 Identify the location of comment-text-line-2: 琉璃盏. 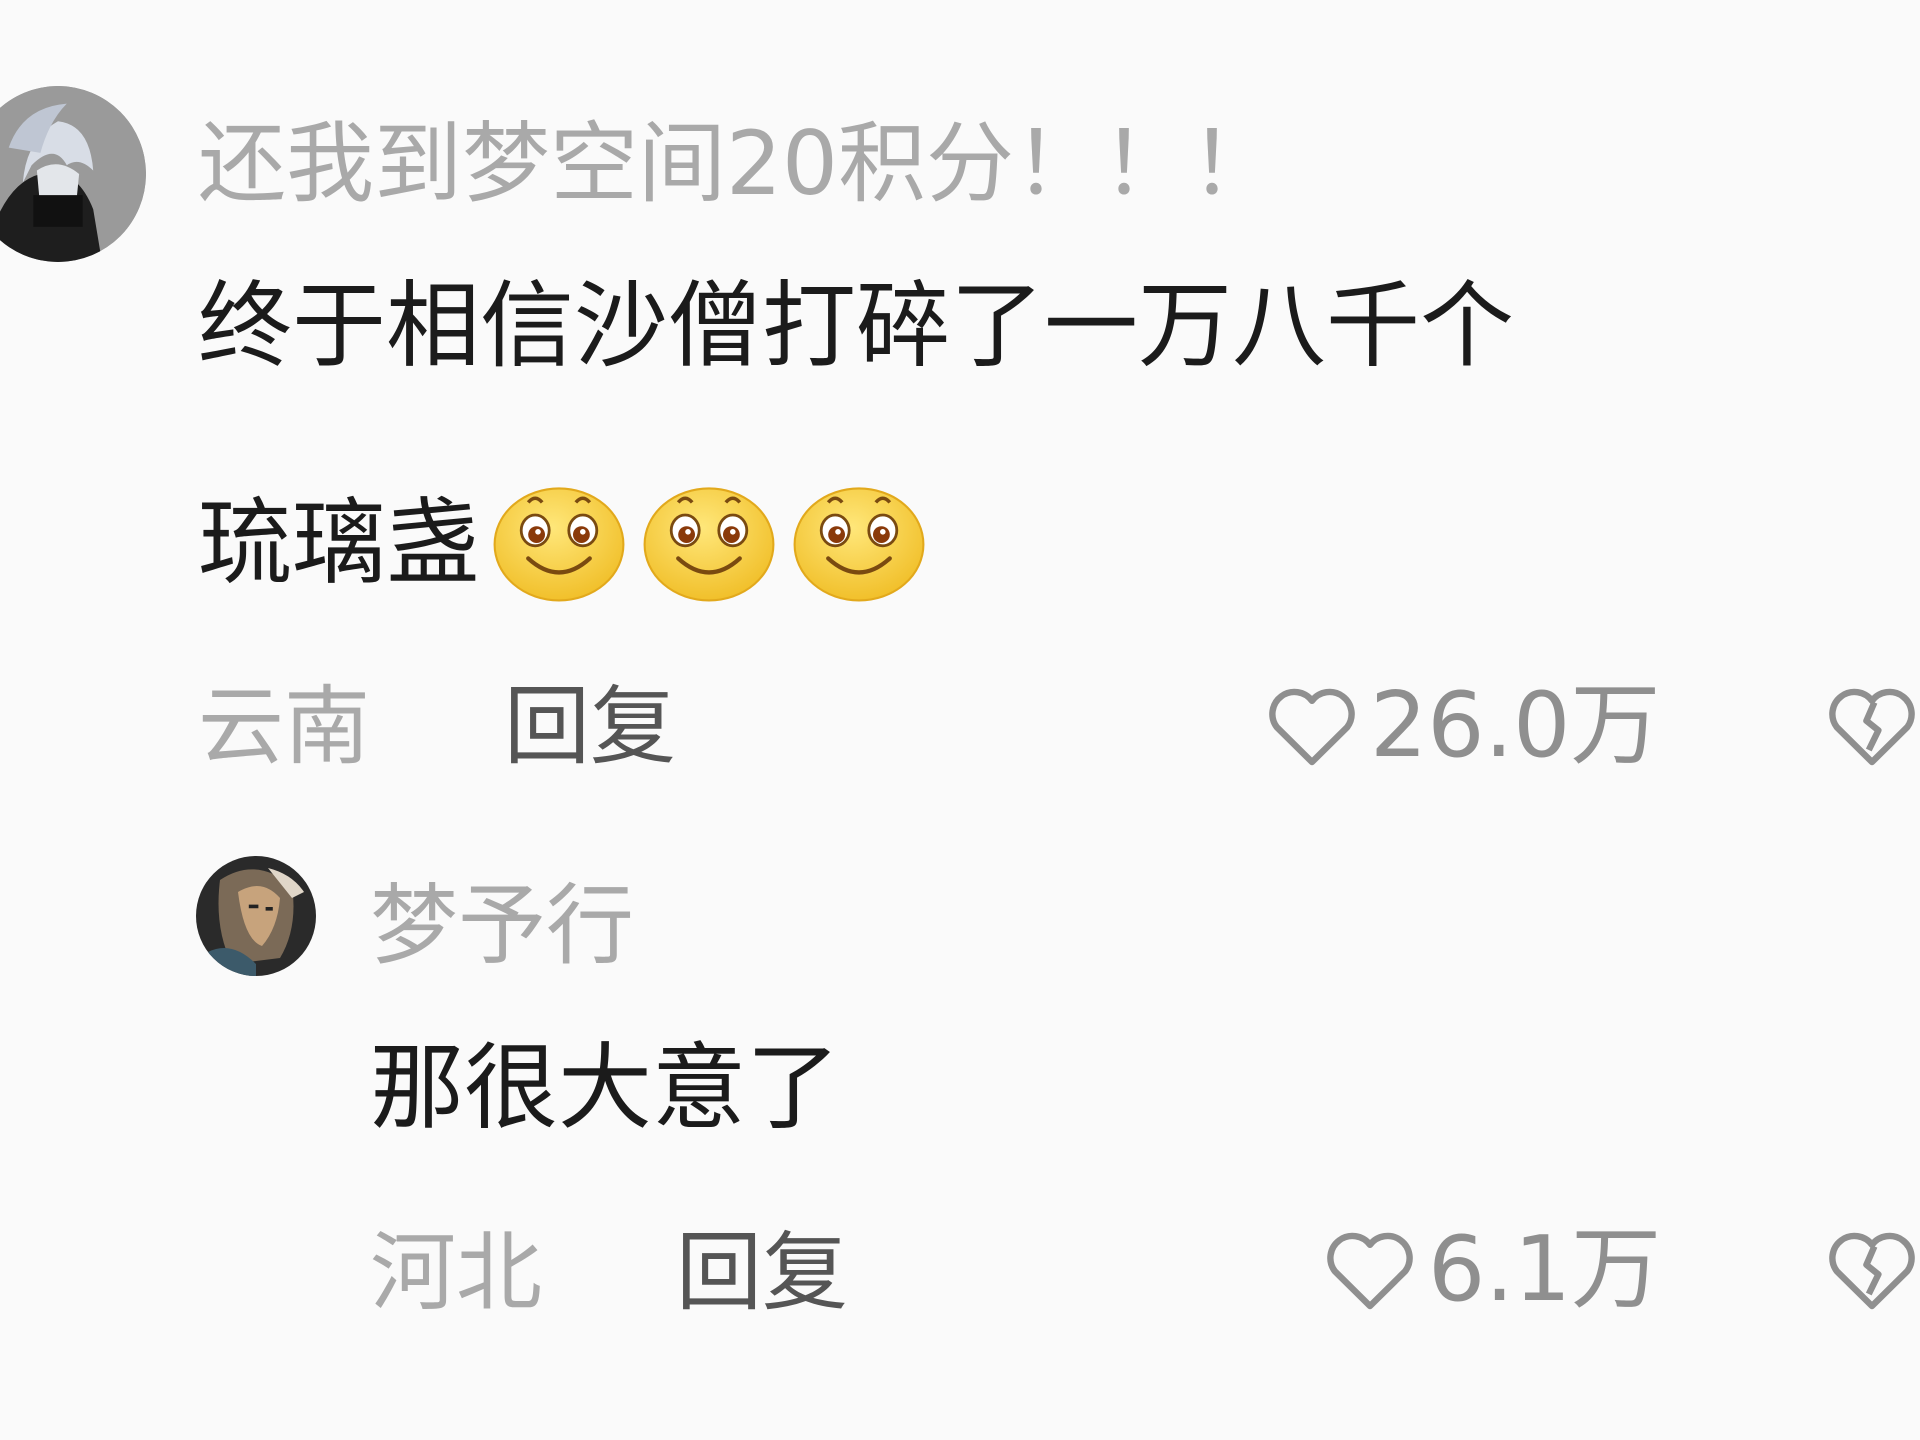
(566, 544).